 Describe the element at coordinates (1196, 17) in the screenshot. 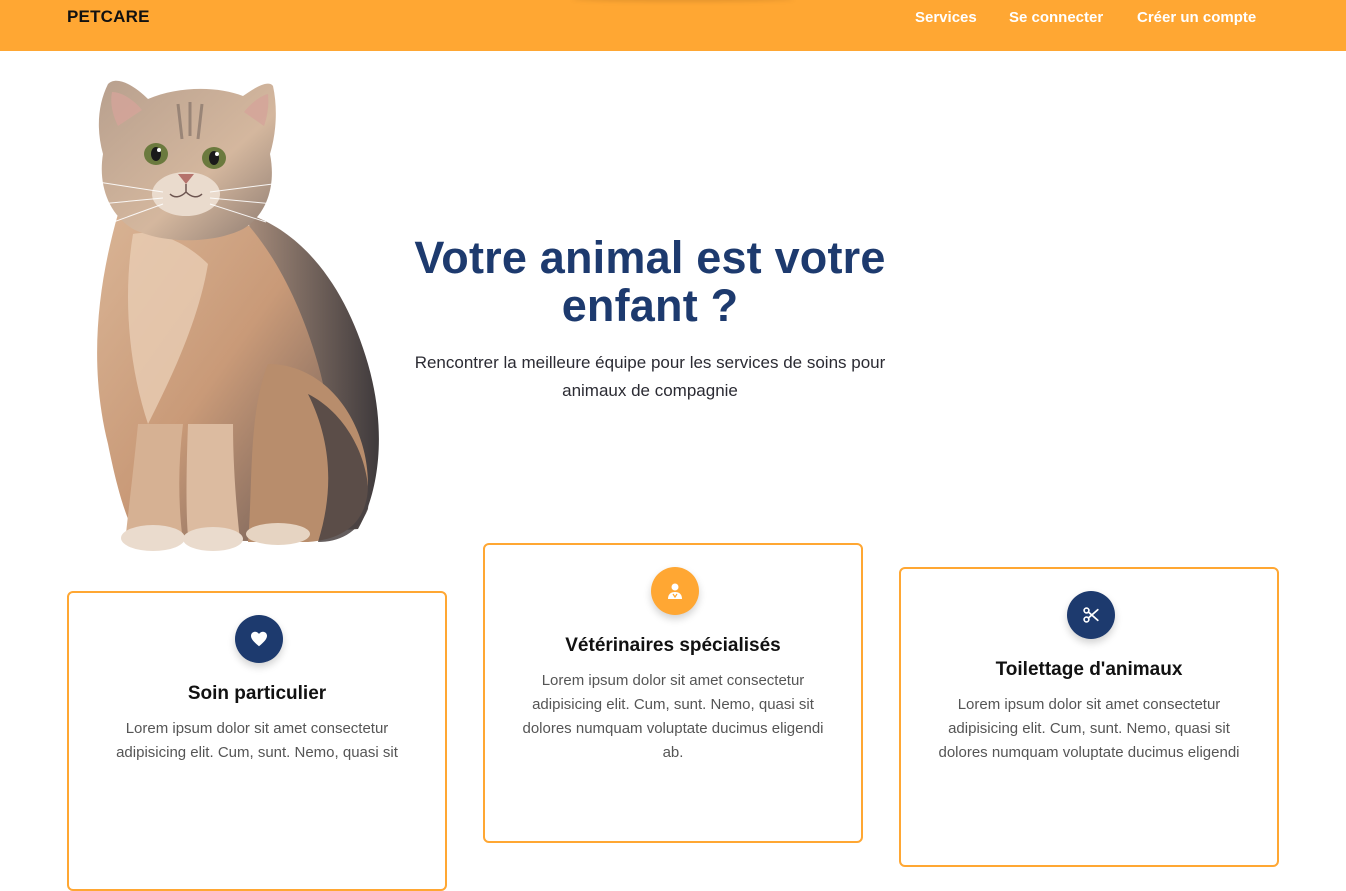

I see `nav-link-register: Créer un compte` at that location.